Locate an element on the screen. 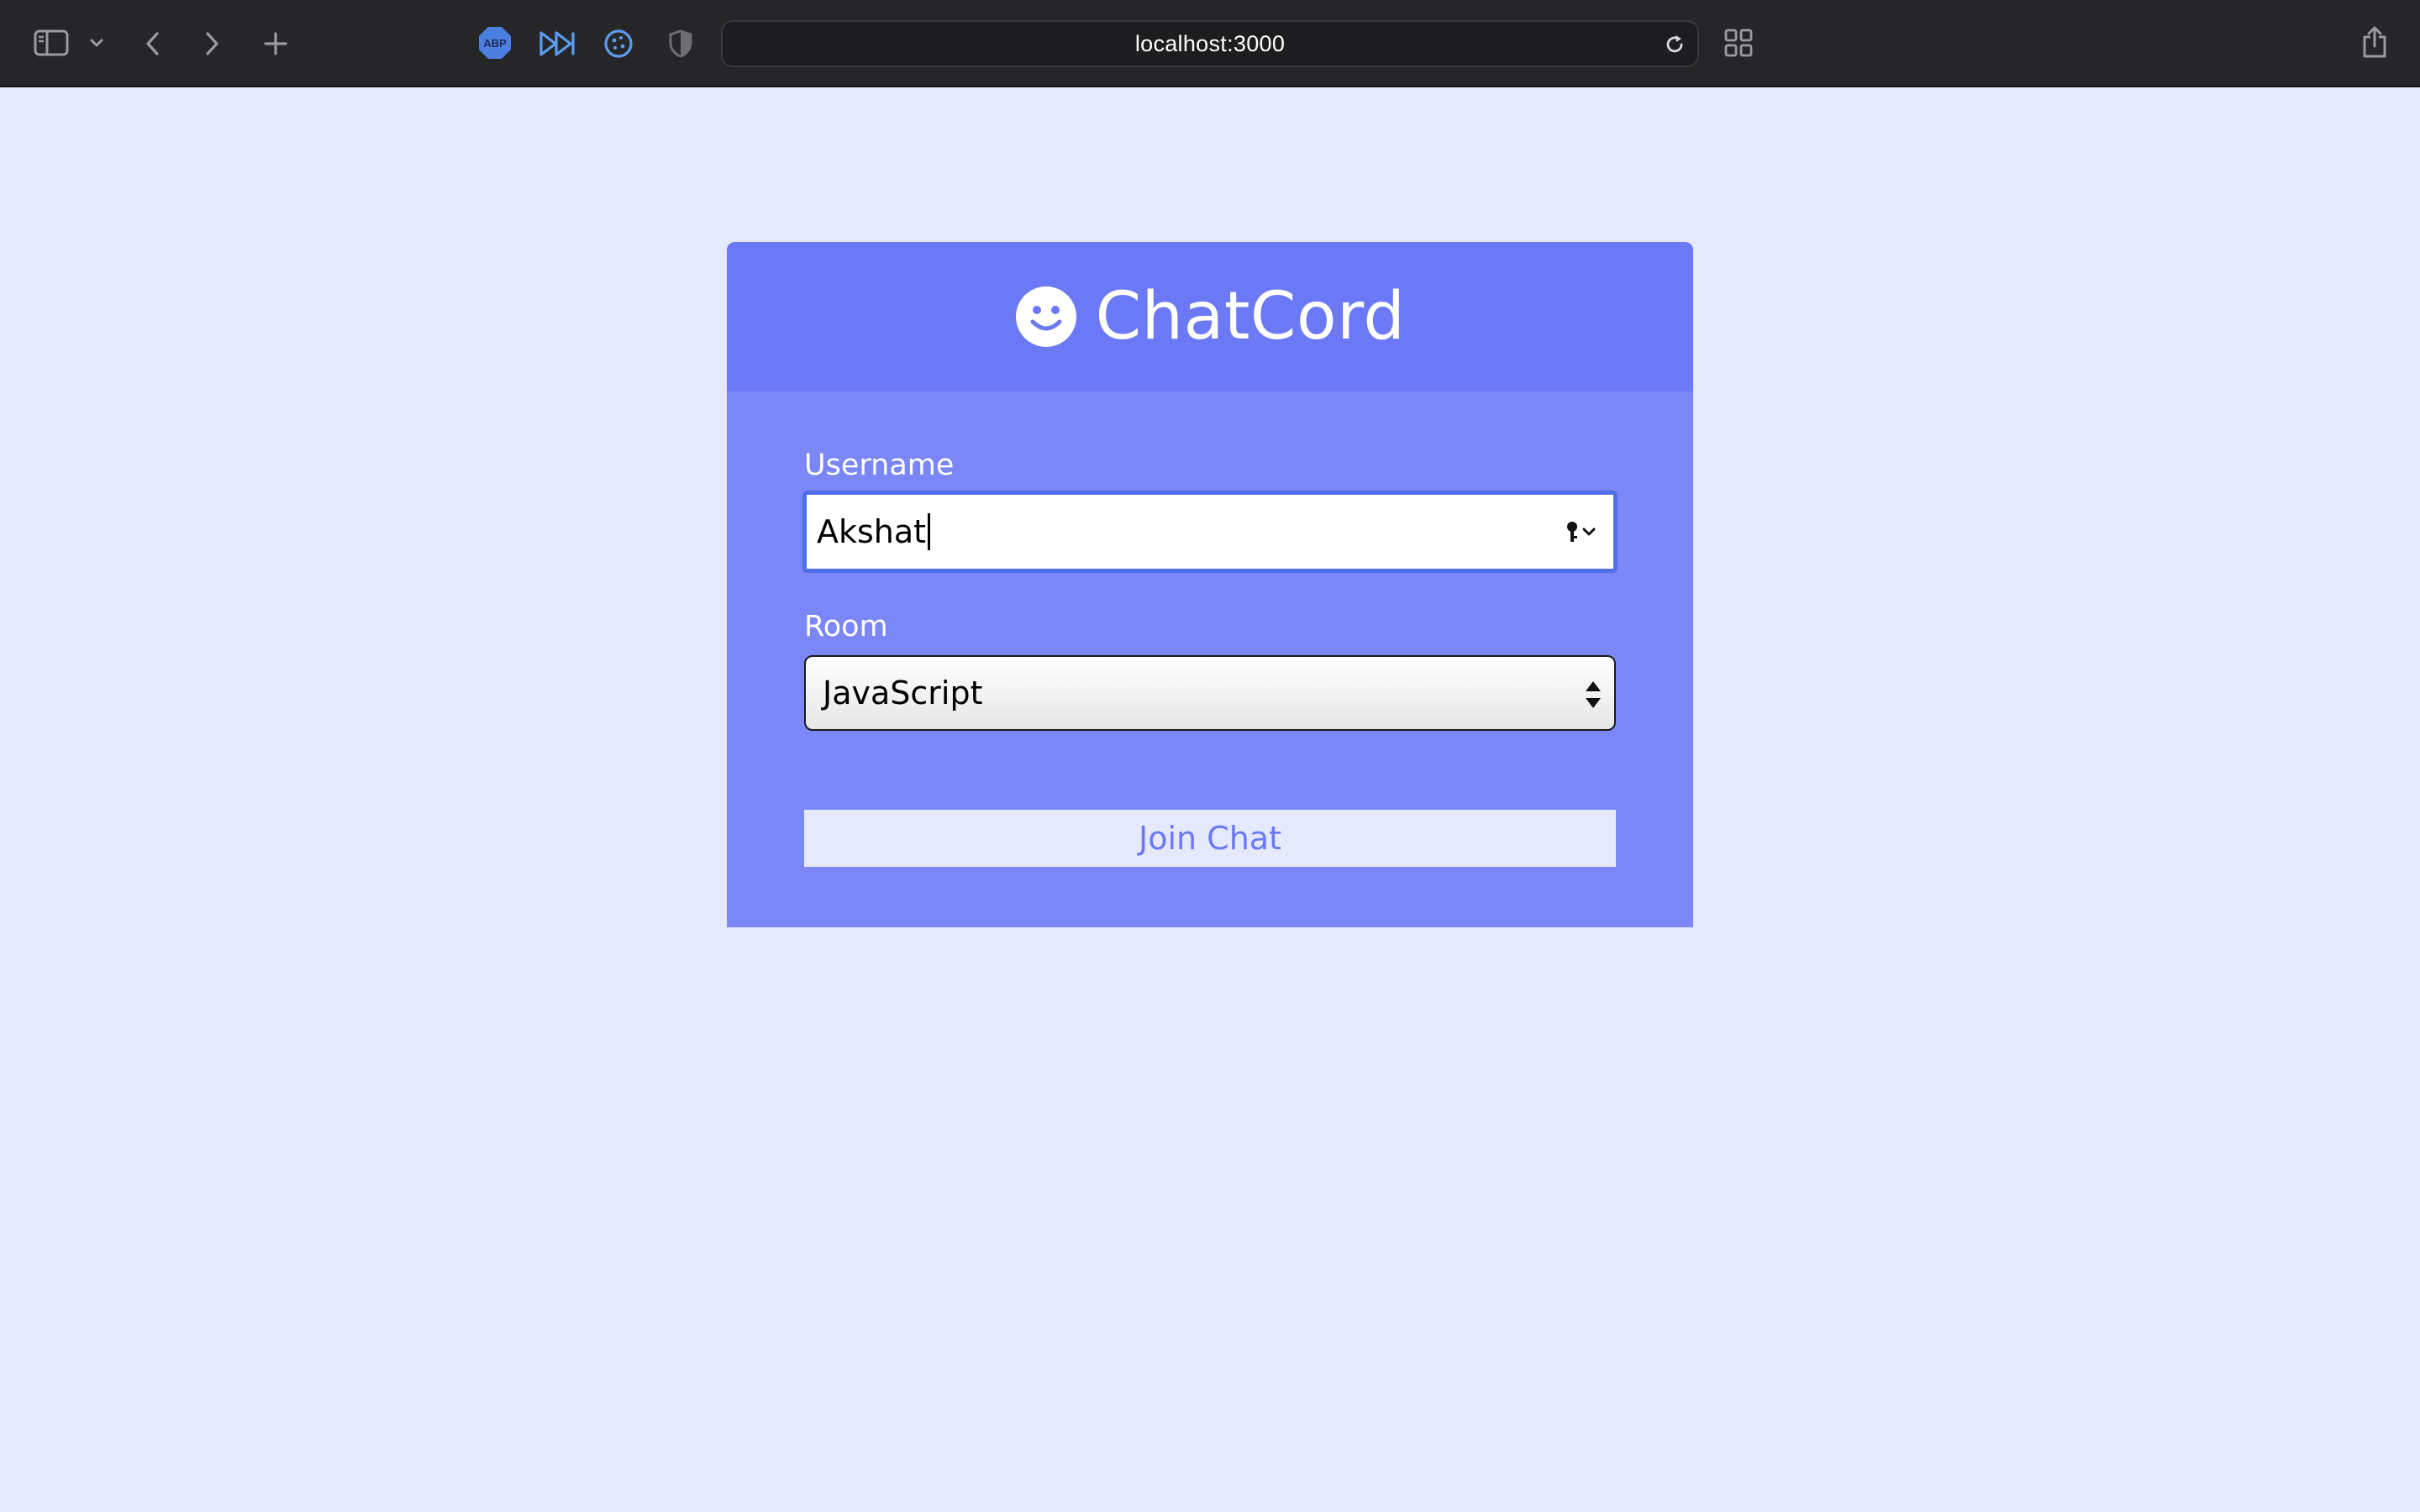 The image size is (2420, 1512). room-selected-value: JavaScript is located at coordinates (903, 693).